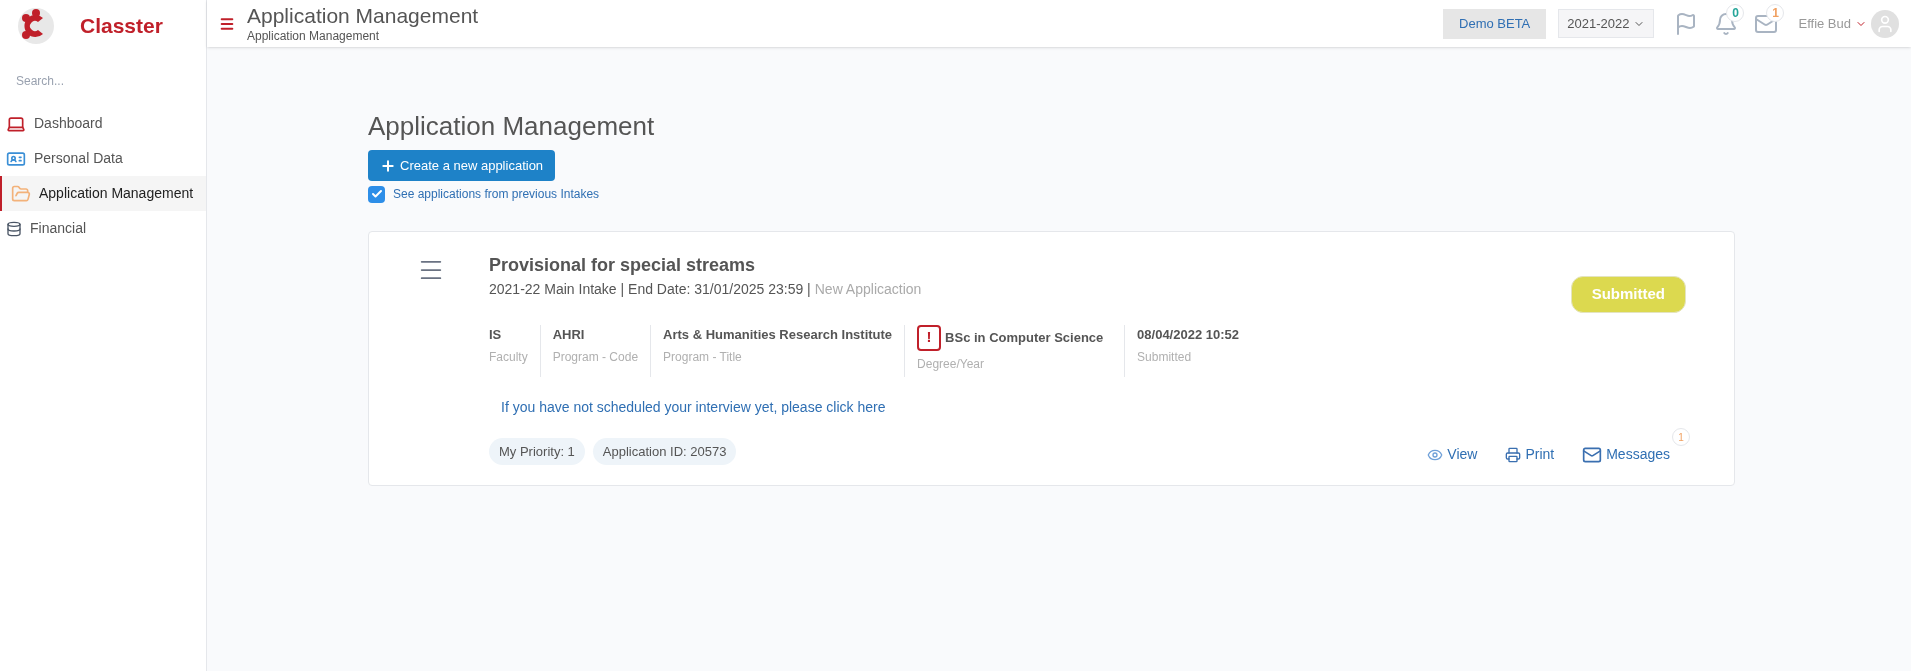 This screenshot has height=671, width=1911. I want to click on check-icon, so click(376, 194).